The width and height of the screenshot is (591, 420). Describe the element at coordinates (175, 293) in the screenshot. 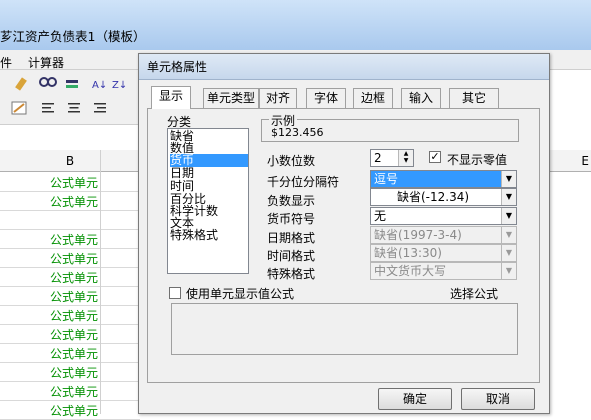

I see `use-formula-checkbox` at that location.